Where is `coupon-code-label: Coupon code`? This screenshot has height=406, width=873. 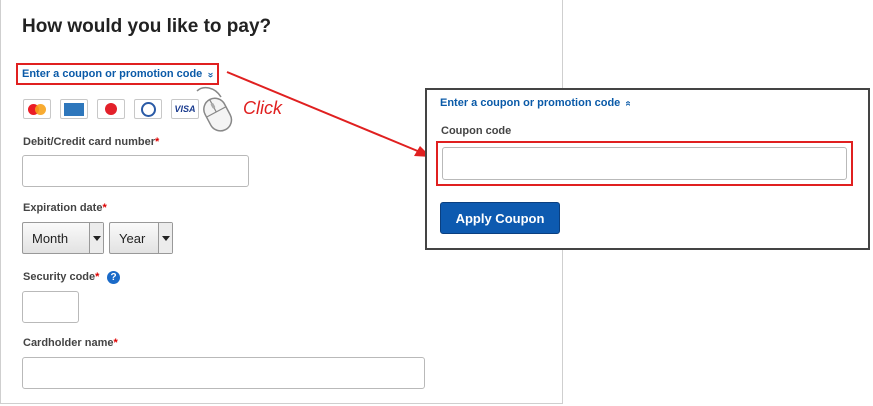
coupon-code-label: Coupon code is located at coordinates (476, 131).